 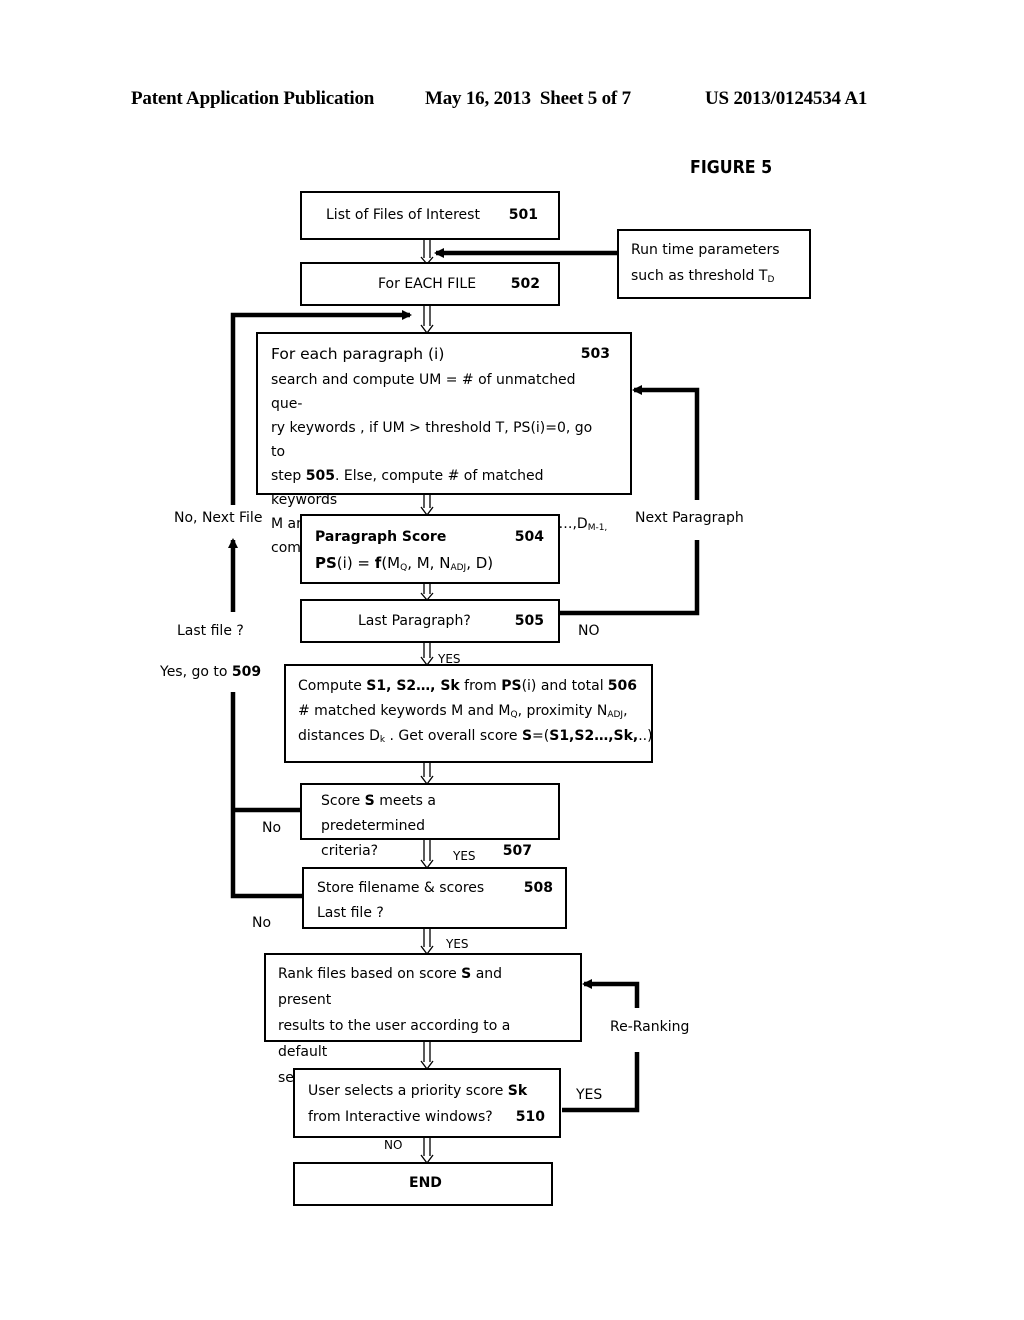 I want to click on params-line1: Run time parameters, so click(x=705, y=250).